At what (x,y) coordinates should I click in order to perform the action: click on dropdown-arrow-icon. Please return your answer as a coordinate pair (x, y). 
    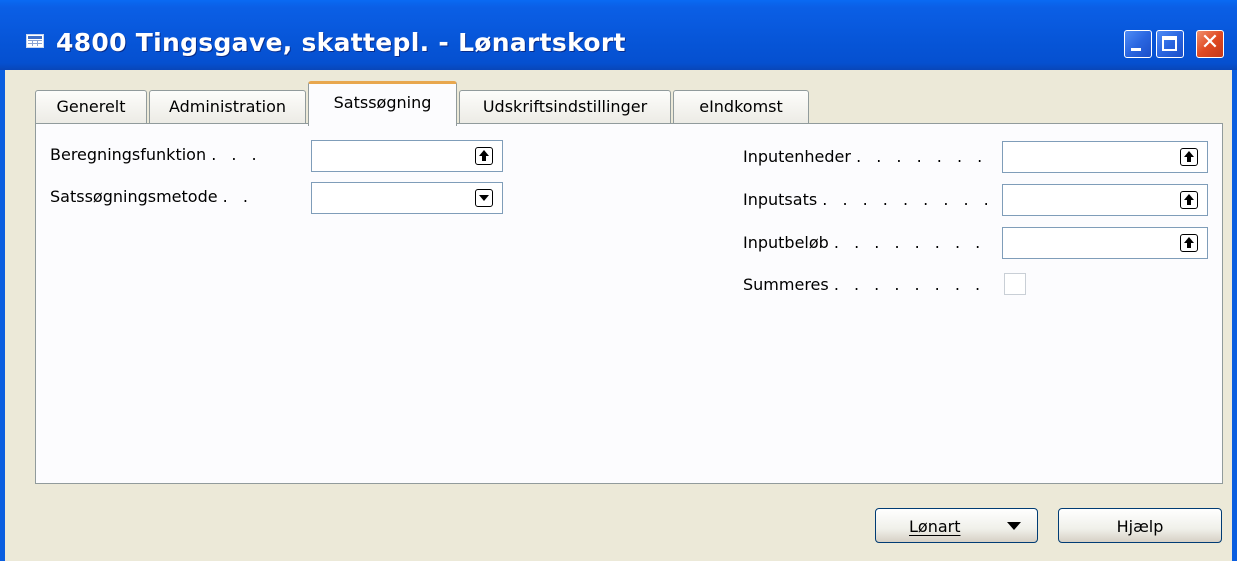
    Looking at the image, I should click on (484, 198).